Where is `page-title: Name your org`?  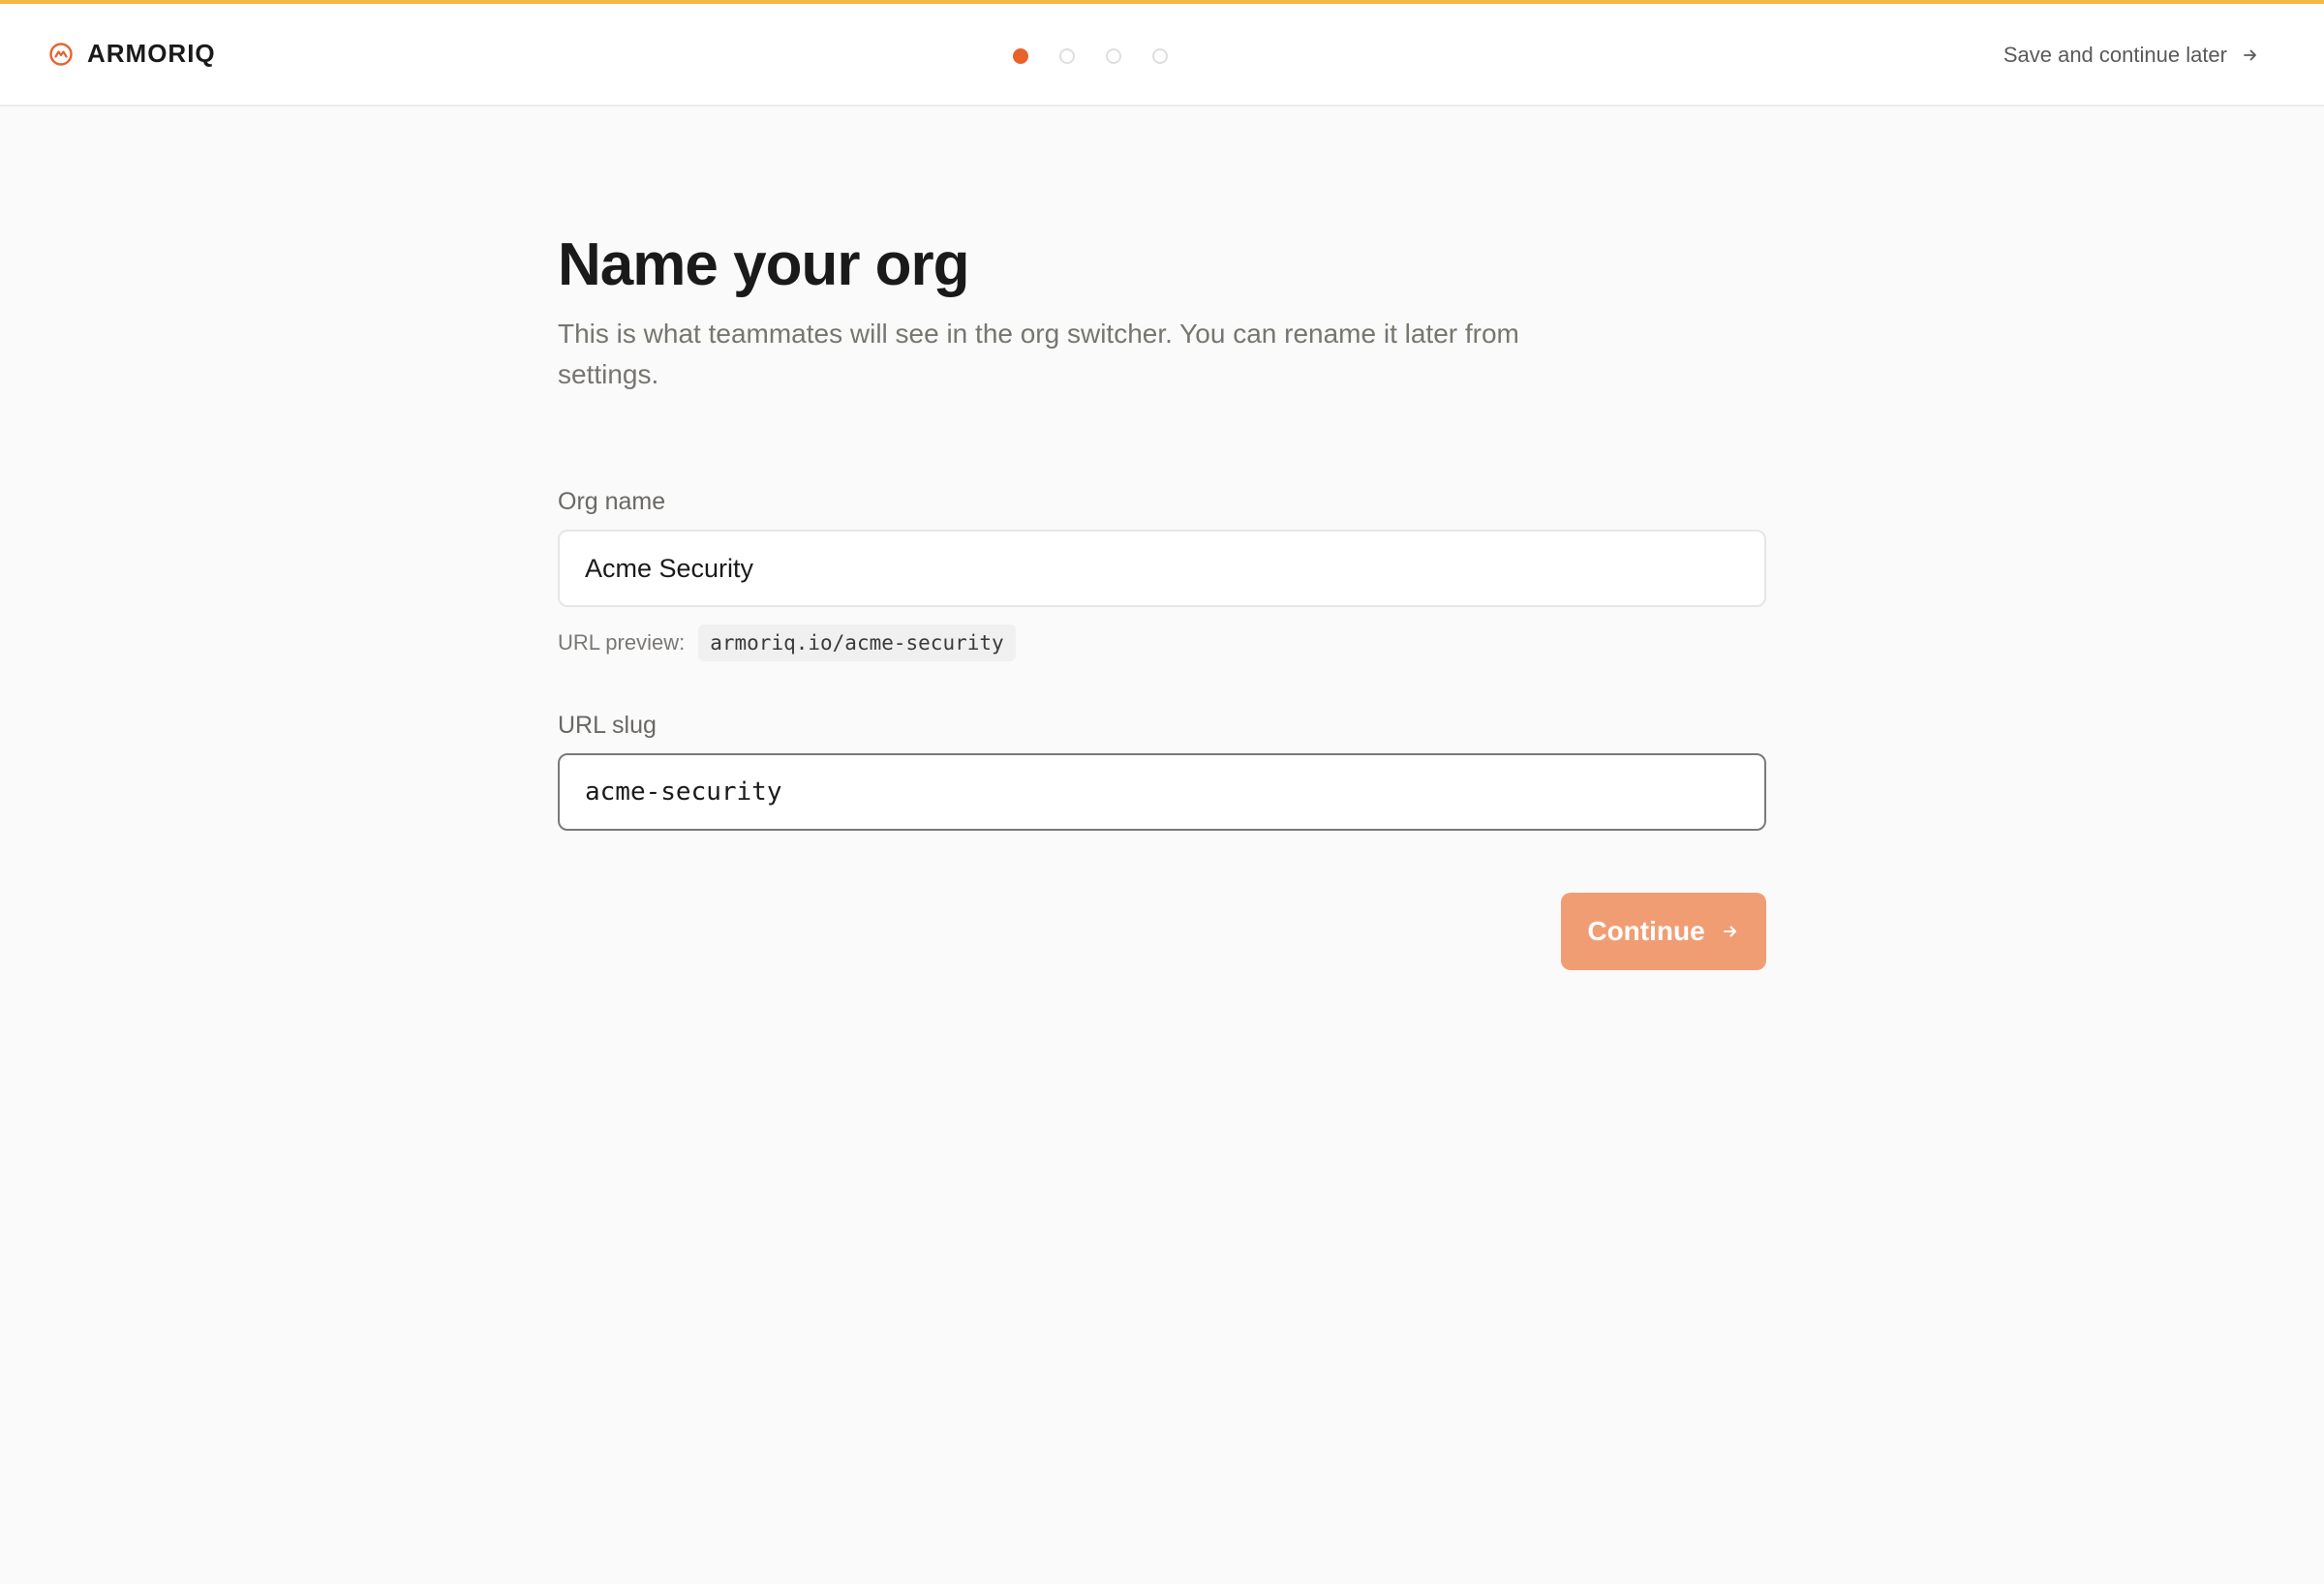
page-title: Name your org is located at coordinates (764, 264).